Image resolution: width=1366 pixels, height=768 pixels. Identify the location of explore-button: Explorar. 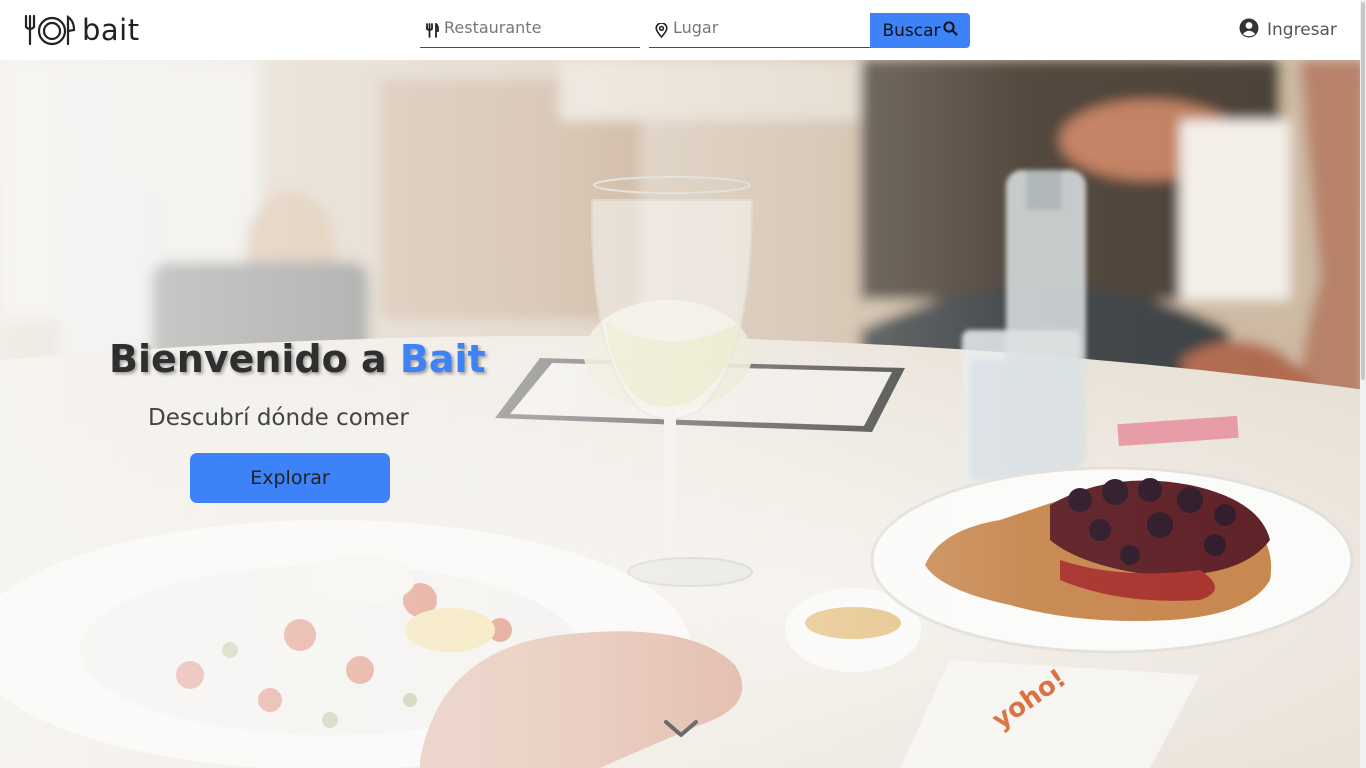
(290, 478).